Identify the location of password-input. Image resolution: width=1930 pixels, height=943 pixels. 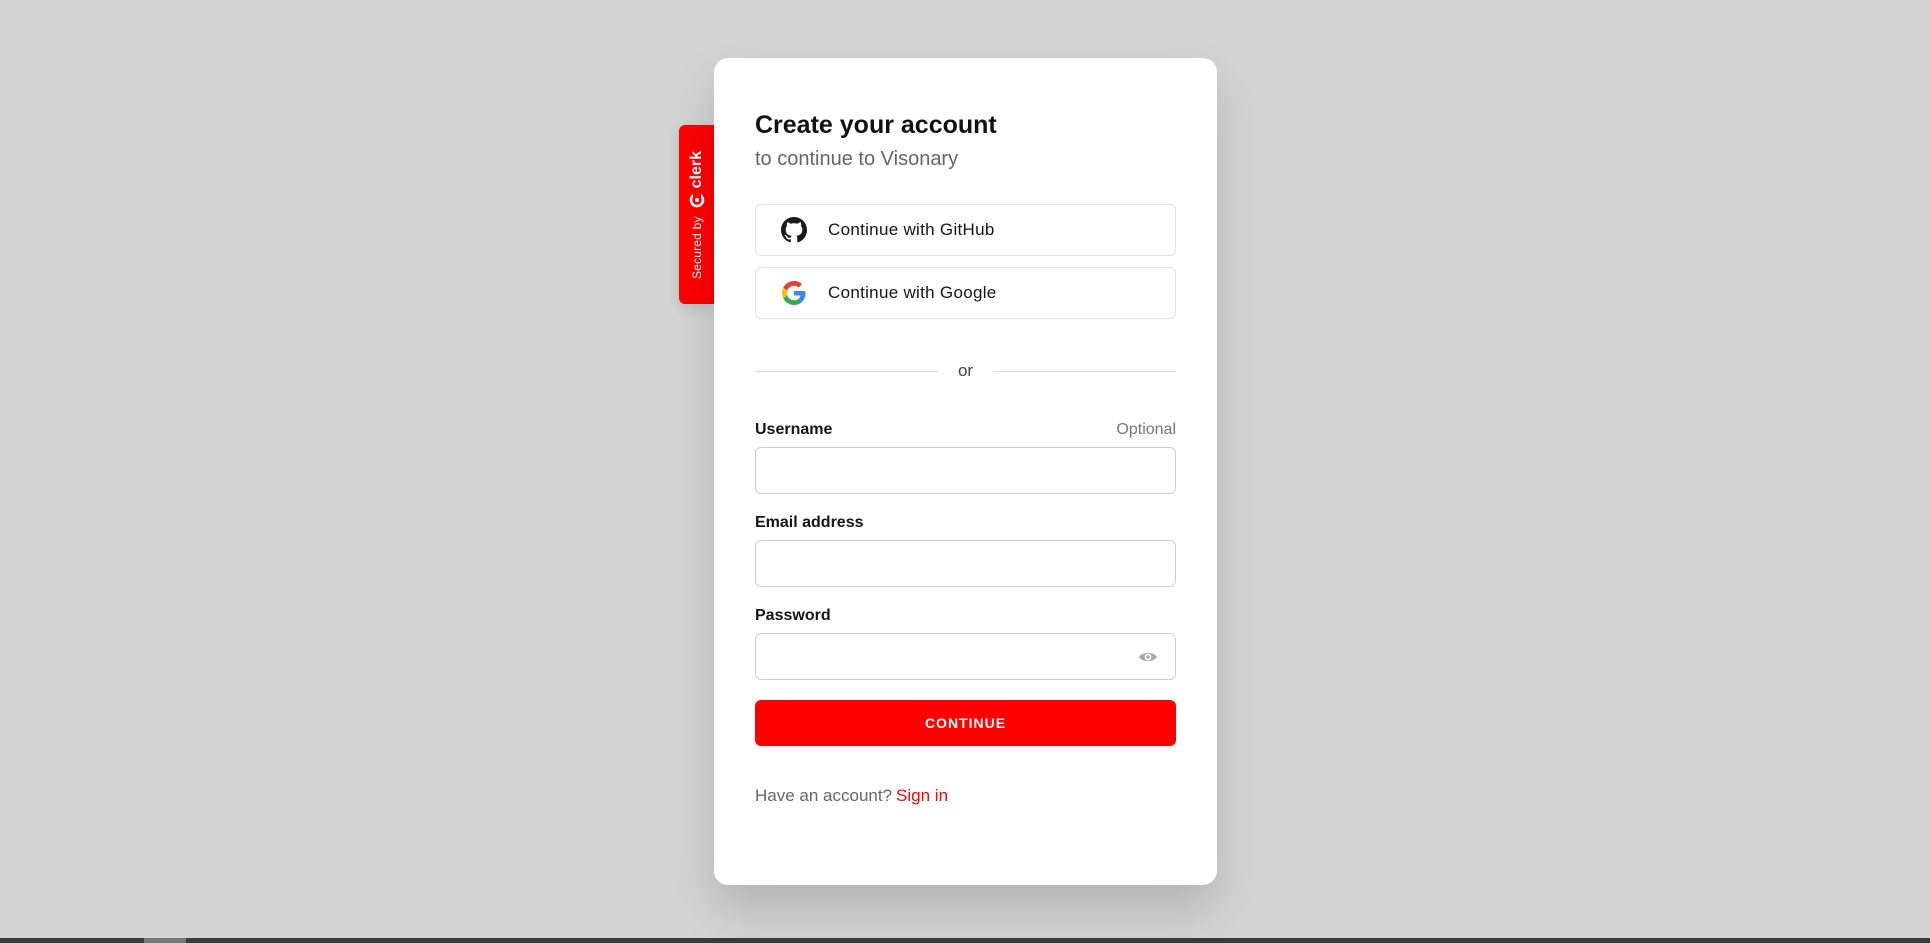
(965, 656).